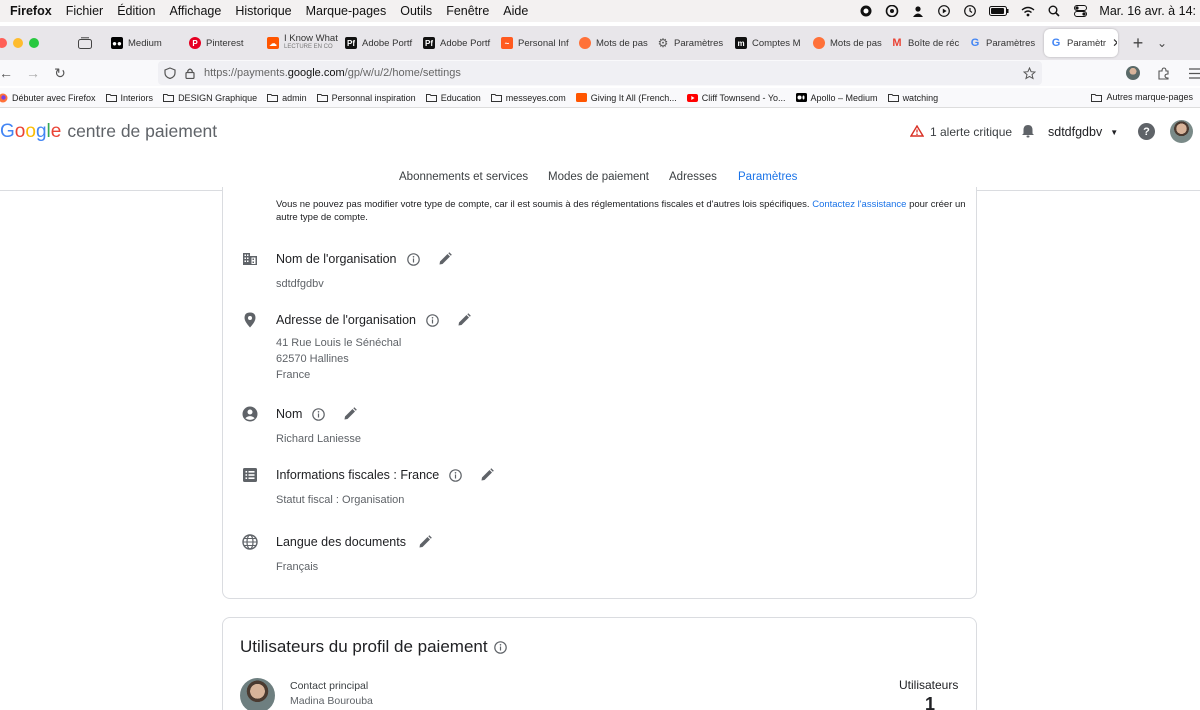 The image size is (1200, 710). What do you see at coordinates (416, 11) in the screenshot?
I see `menu-tools: Outils` at bounding box center [416, 11].